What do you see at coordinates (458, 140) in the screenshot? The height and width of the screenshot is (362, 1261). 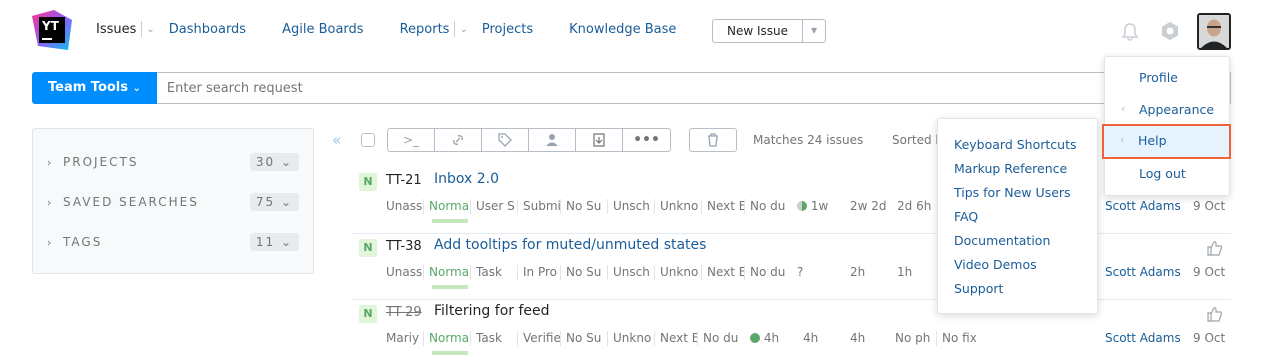 I see `link-icon` at bounding box center [458, 140].